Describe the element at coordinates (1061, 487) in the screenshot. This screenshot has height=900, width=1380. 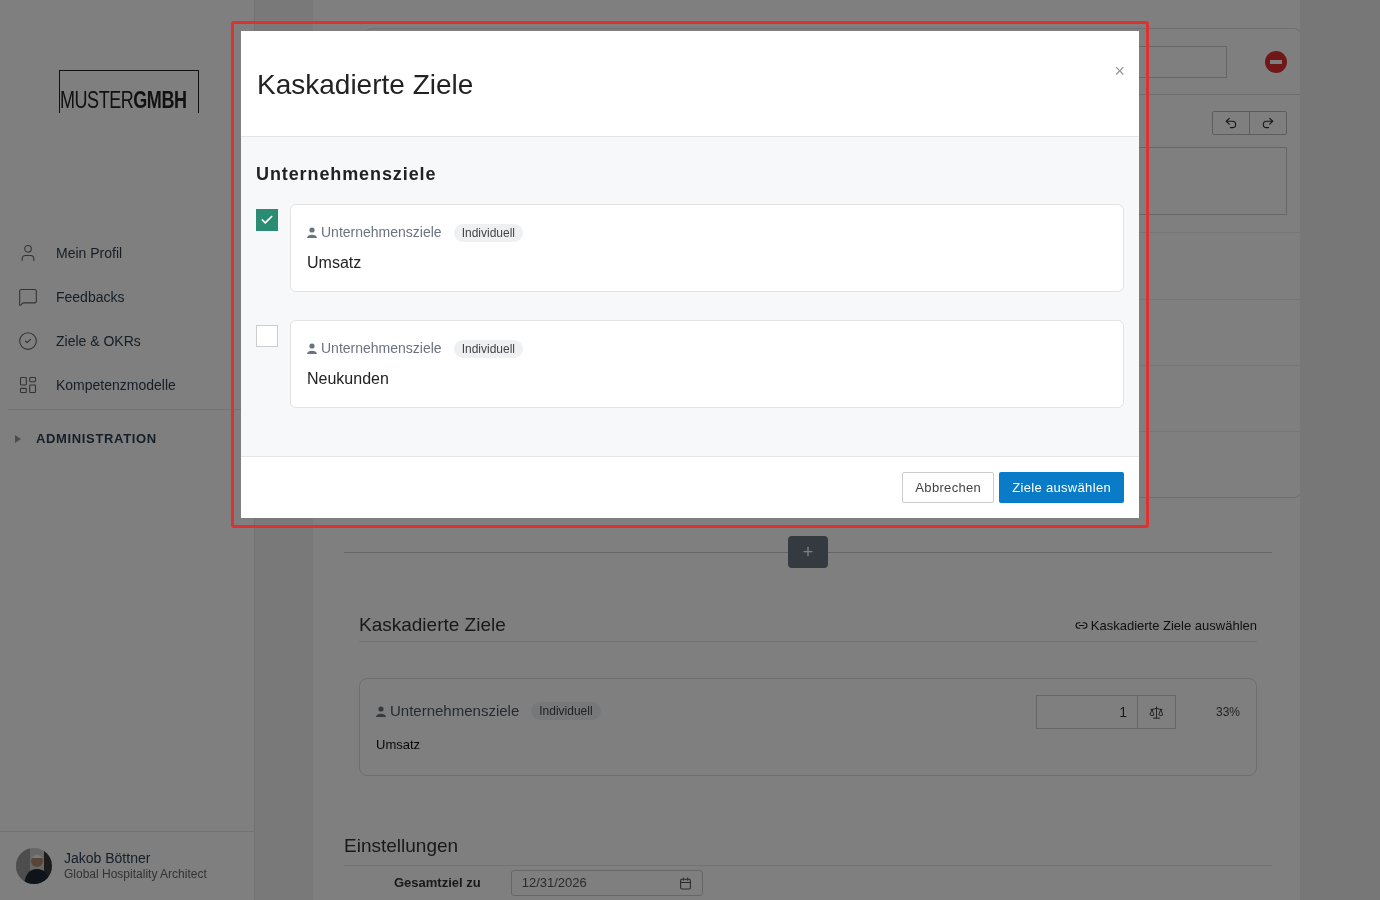
I see `confirm-button: Ziele auswählen` at that location.